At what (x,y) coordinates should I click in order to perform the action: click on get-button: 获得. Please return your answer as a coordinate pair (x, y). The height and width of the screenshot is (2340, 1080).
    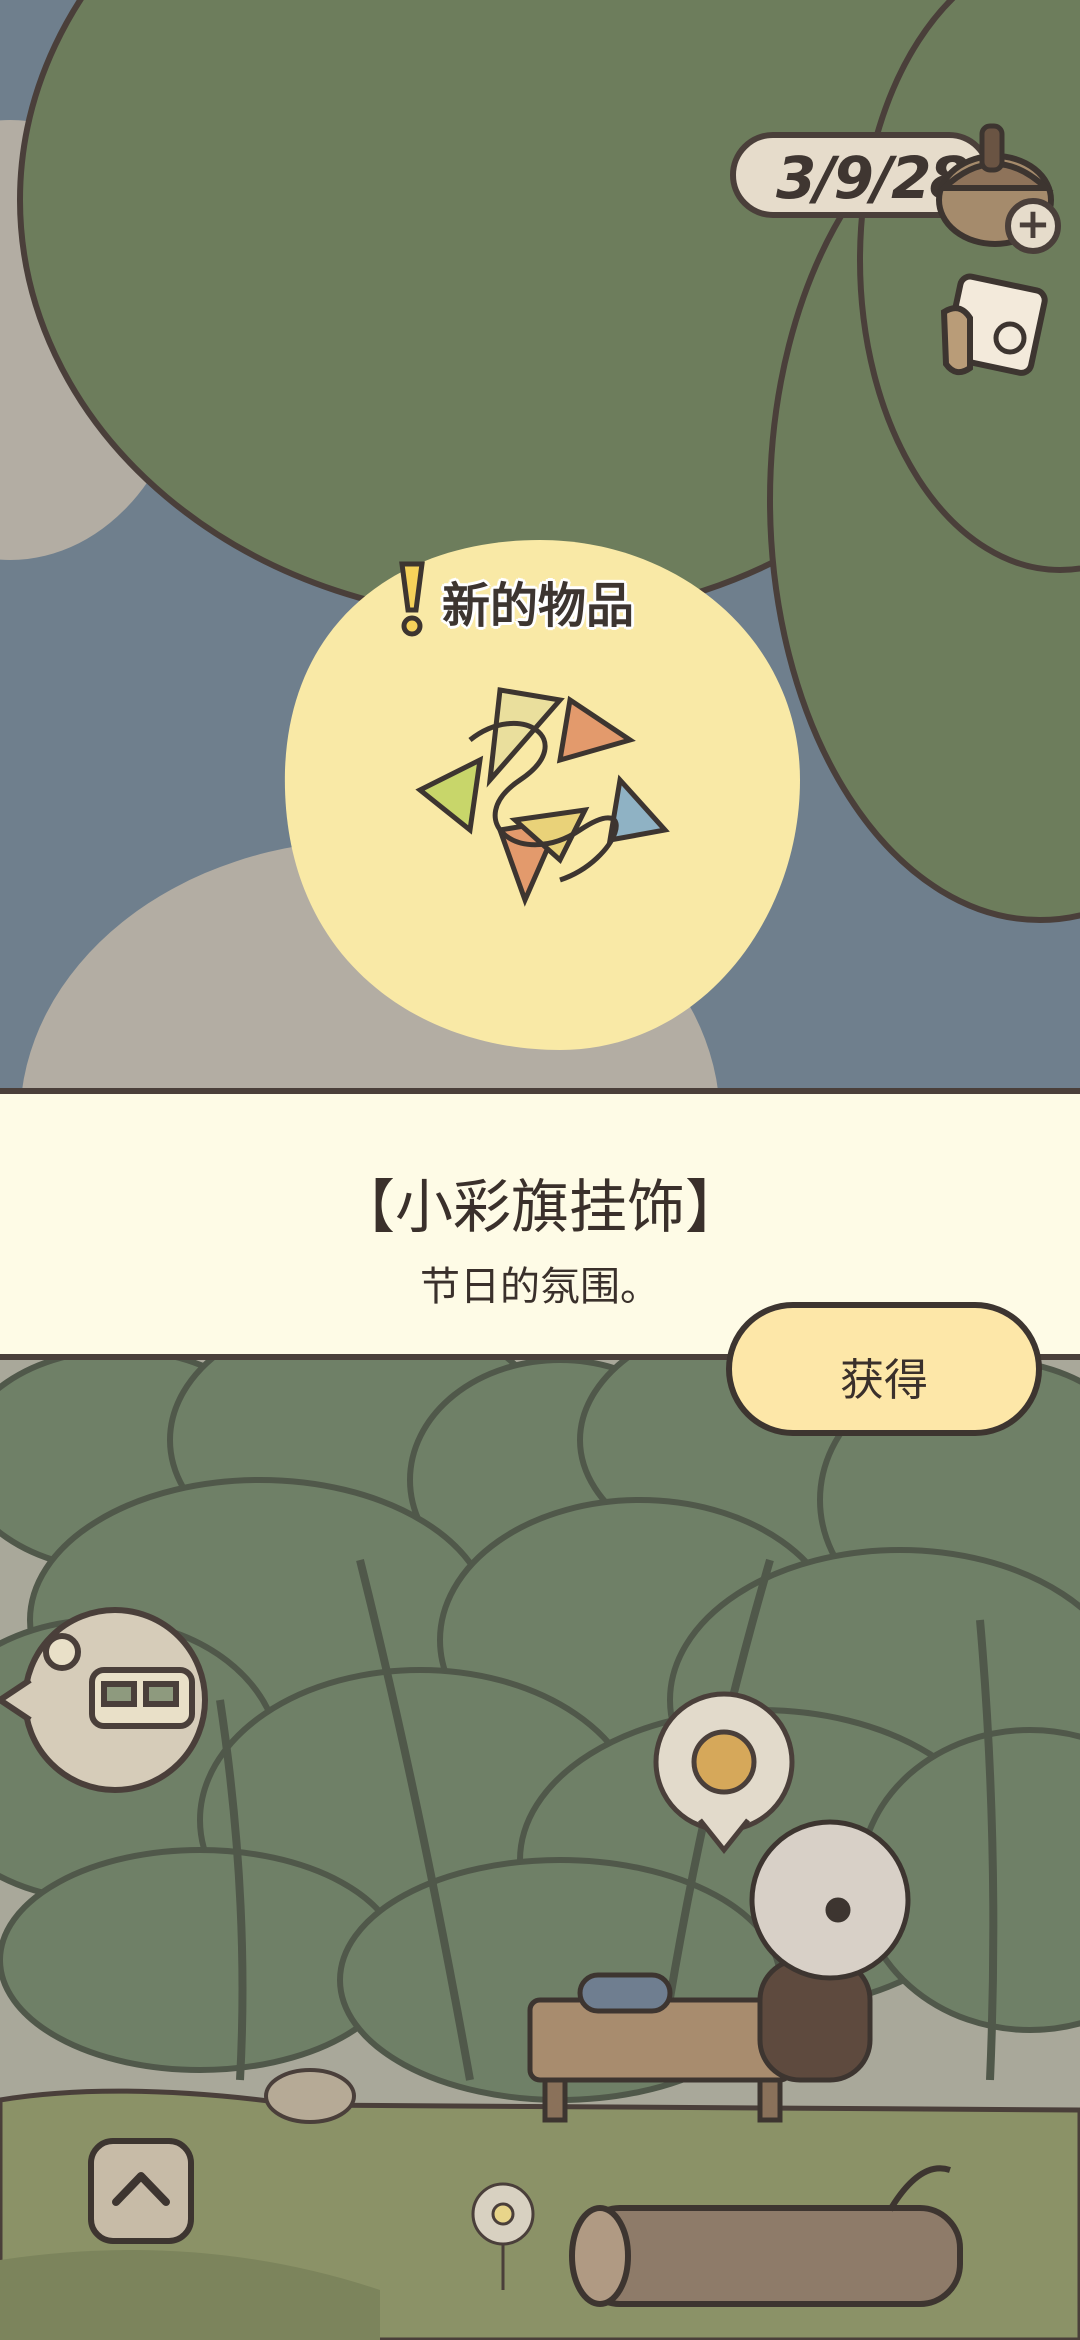
    Looking at the image, I should click on (884, 1369).